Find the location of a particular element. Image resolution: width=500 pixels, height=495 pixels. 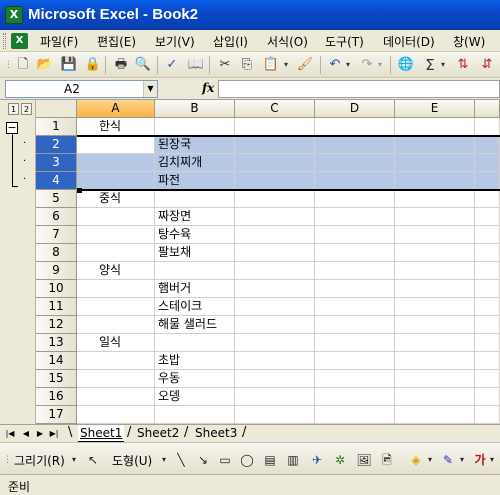

cell: 양식 is located at coordinates (116, 271).